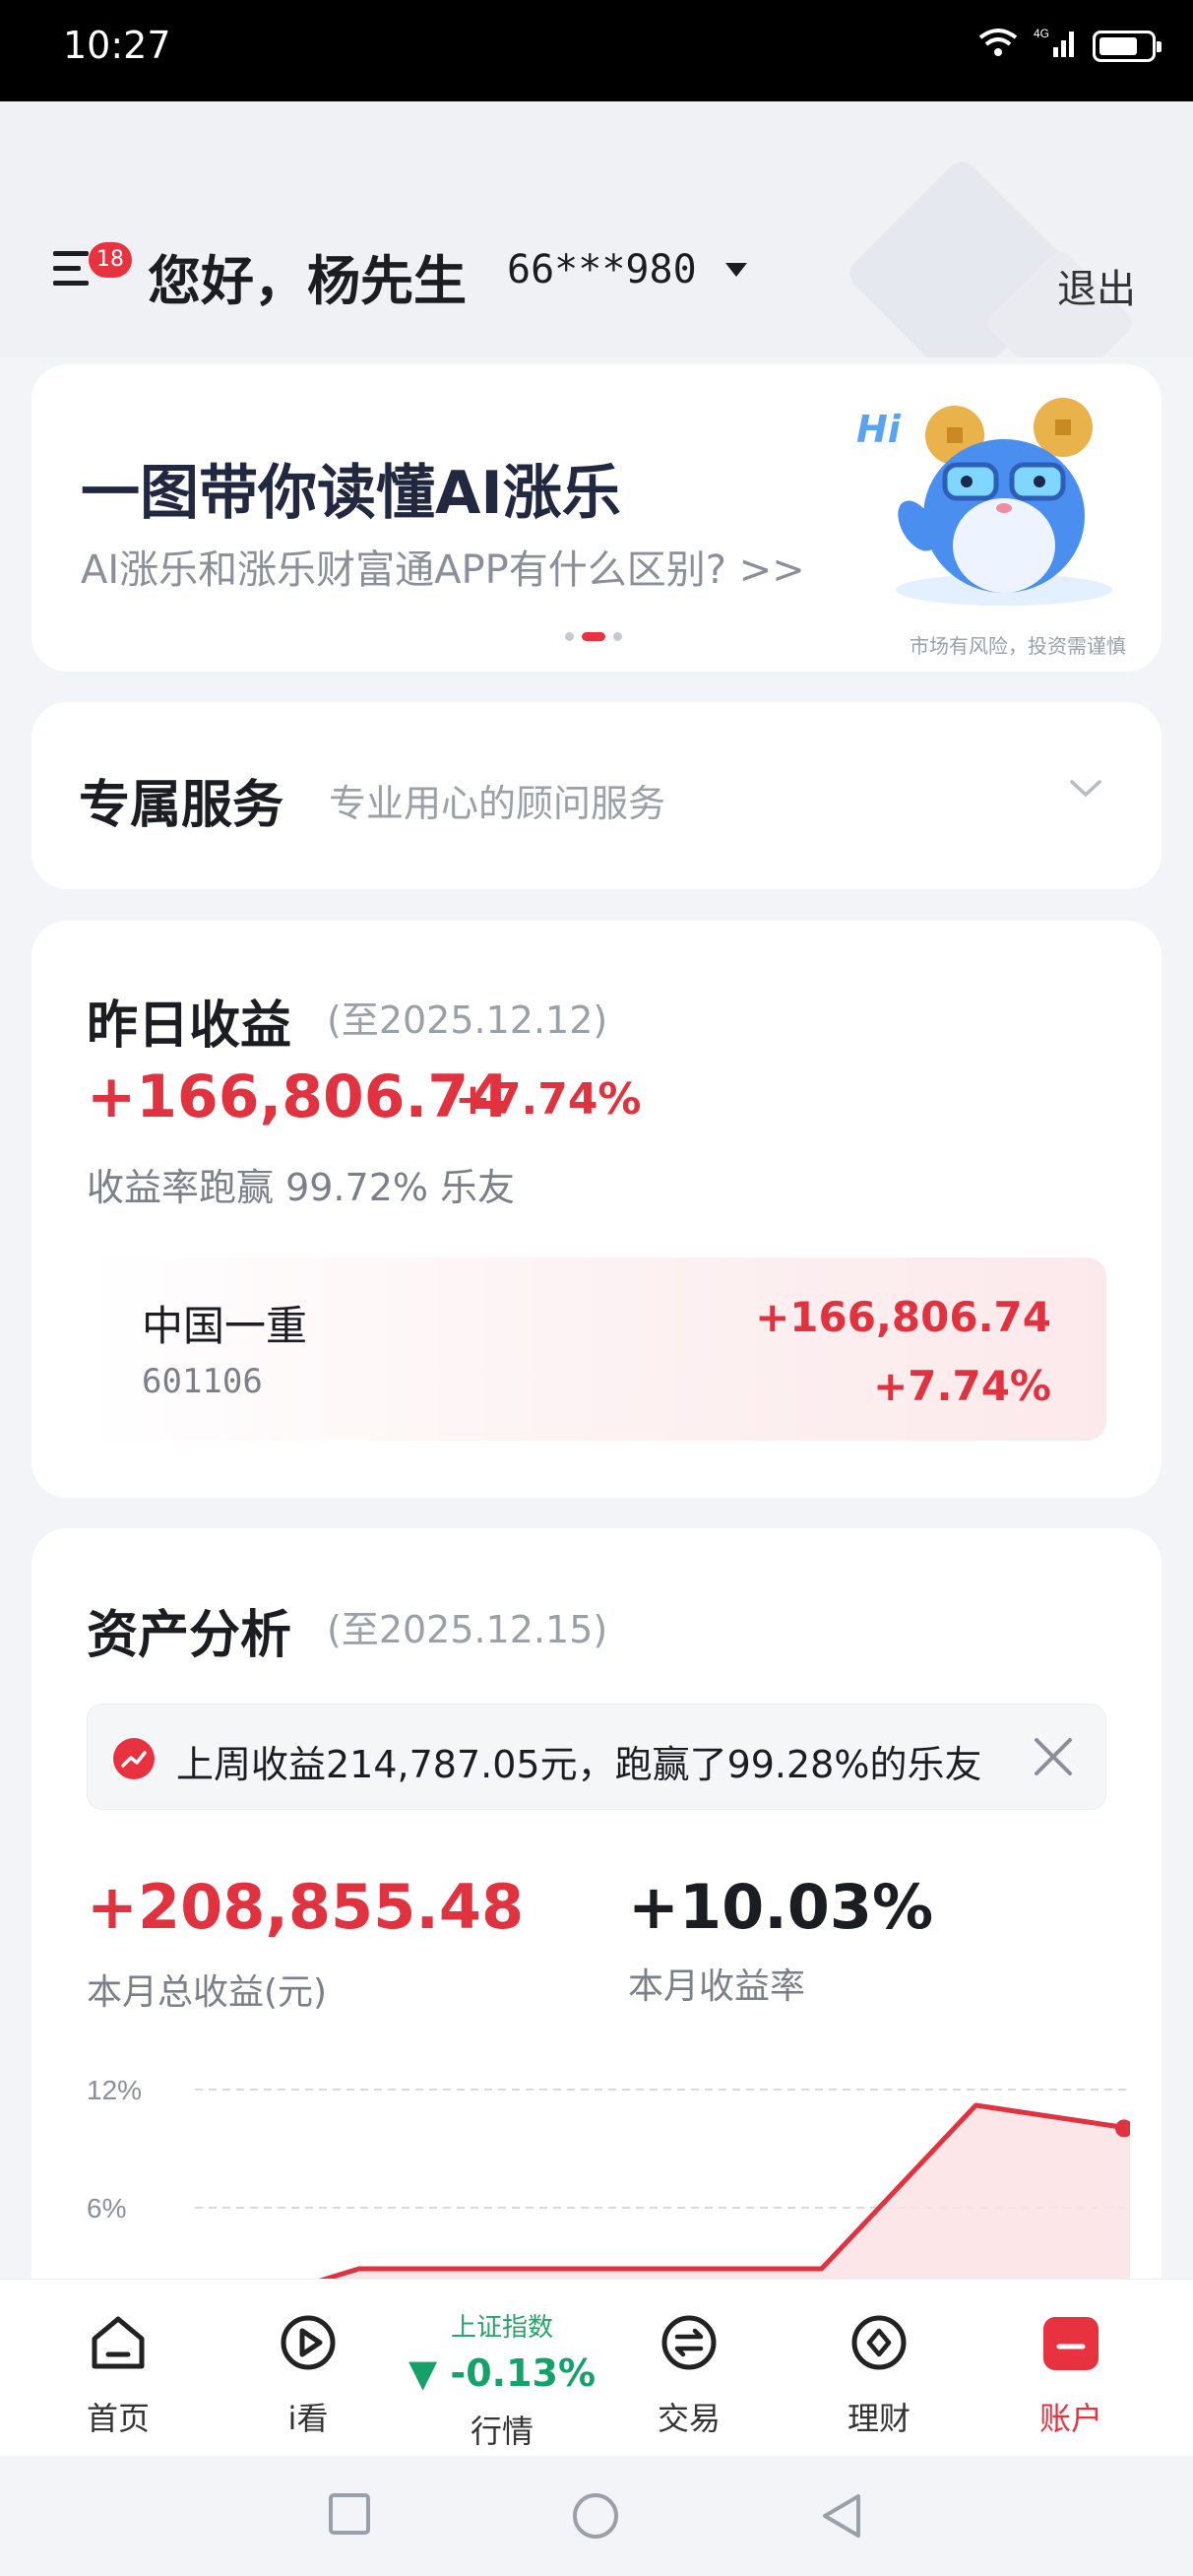 The width and height of the screenshot is (1193, 2576). Describe the element at coordinates (467, 1629) in the screenshot. I see `asset-date: (至2025.12.15)` at that location.